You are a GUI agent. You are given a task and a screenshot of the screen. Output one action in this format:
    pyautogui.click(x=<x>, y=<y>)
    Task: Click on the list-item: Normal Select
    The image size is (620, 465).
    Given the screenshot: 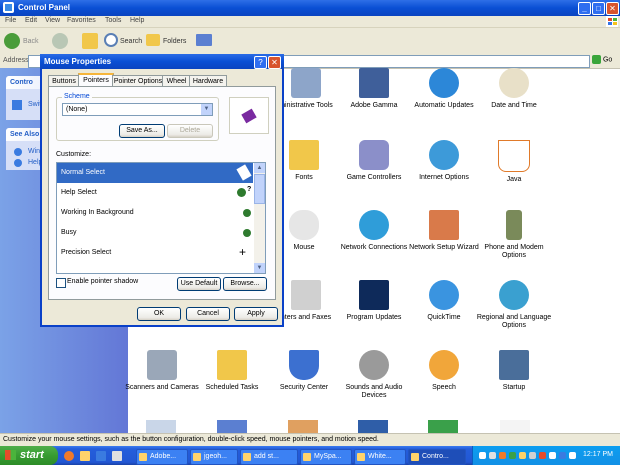 What is the action you would take?
    pyautogui.click(x=155, y=173)
    